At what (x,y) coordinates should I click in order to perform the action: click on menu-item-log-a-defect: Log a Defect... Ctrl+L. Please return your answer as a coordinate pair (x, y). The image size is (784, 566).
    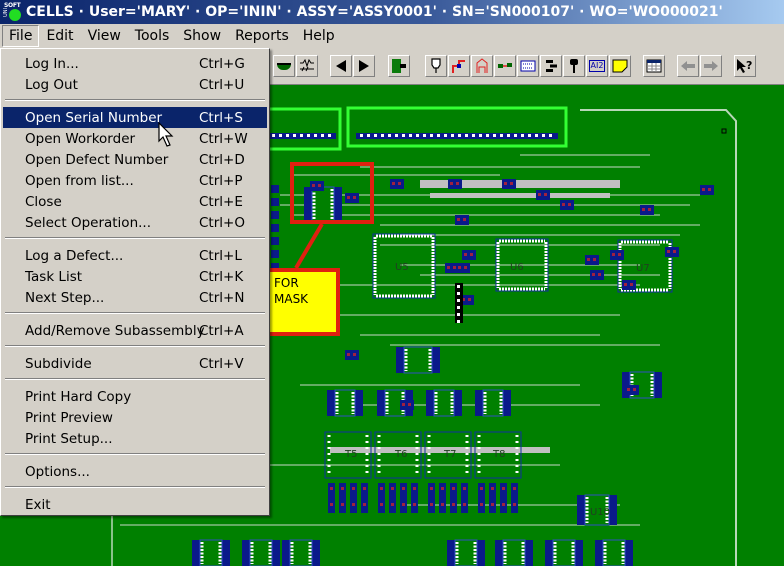
    Looking at the image, I should click on (135, 255).